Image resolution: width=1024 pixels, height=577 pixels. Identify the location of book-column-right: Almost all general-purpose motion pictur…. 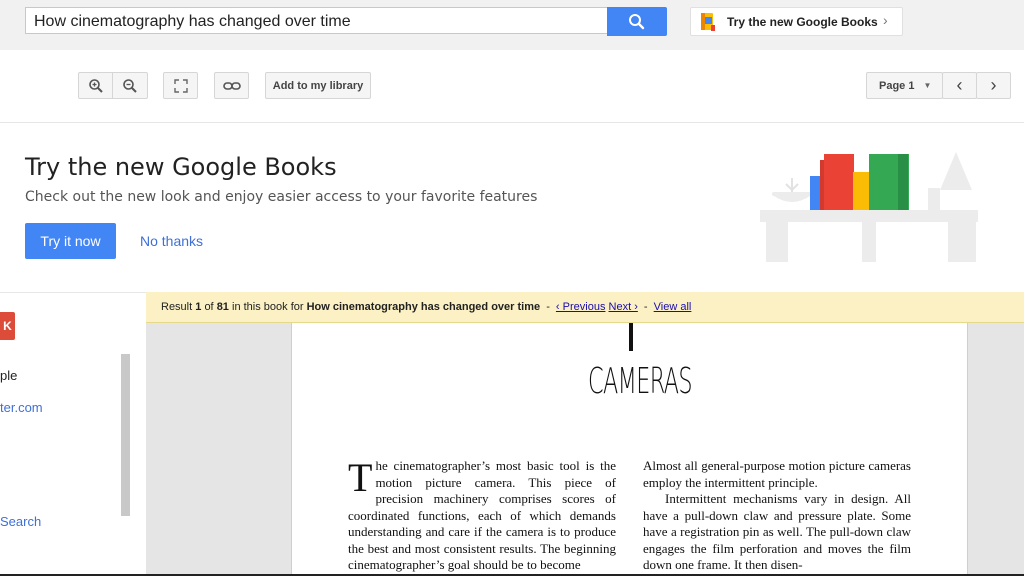
(777, 516).